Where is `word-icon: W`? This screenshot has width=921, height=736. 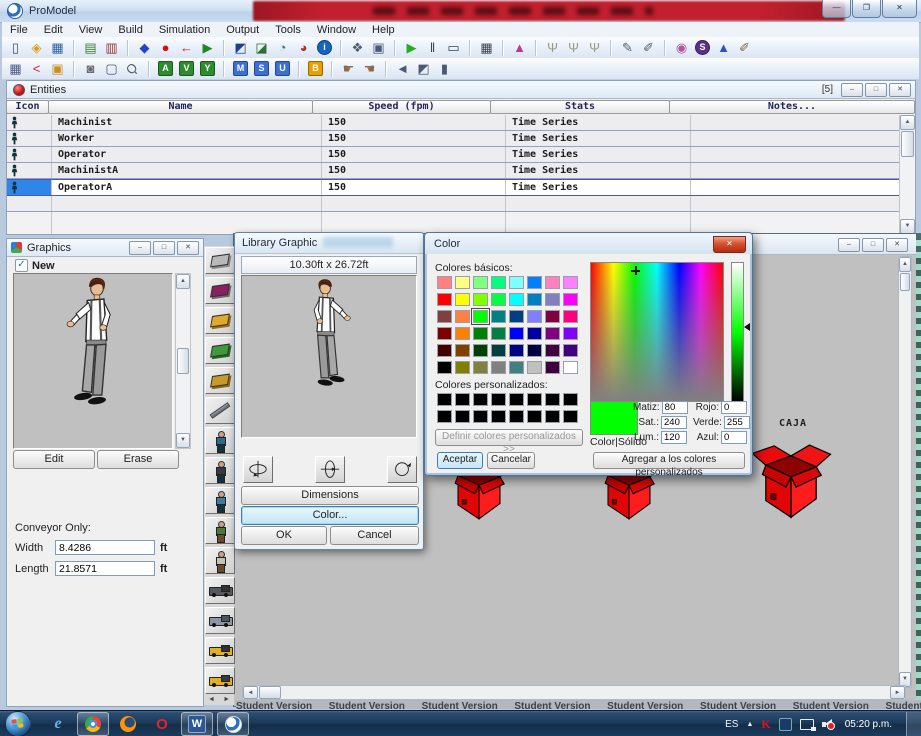 word-icon: W is located at coordinates (197, 724).